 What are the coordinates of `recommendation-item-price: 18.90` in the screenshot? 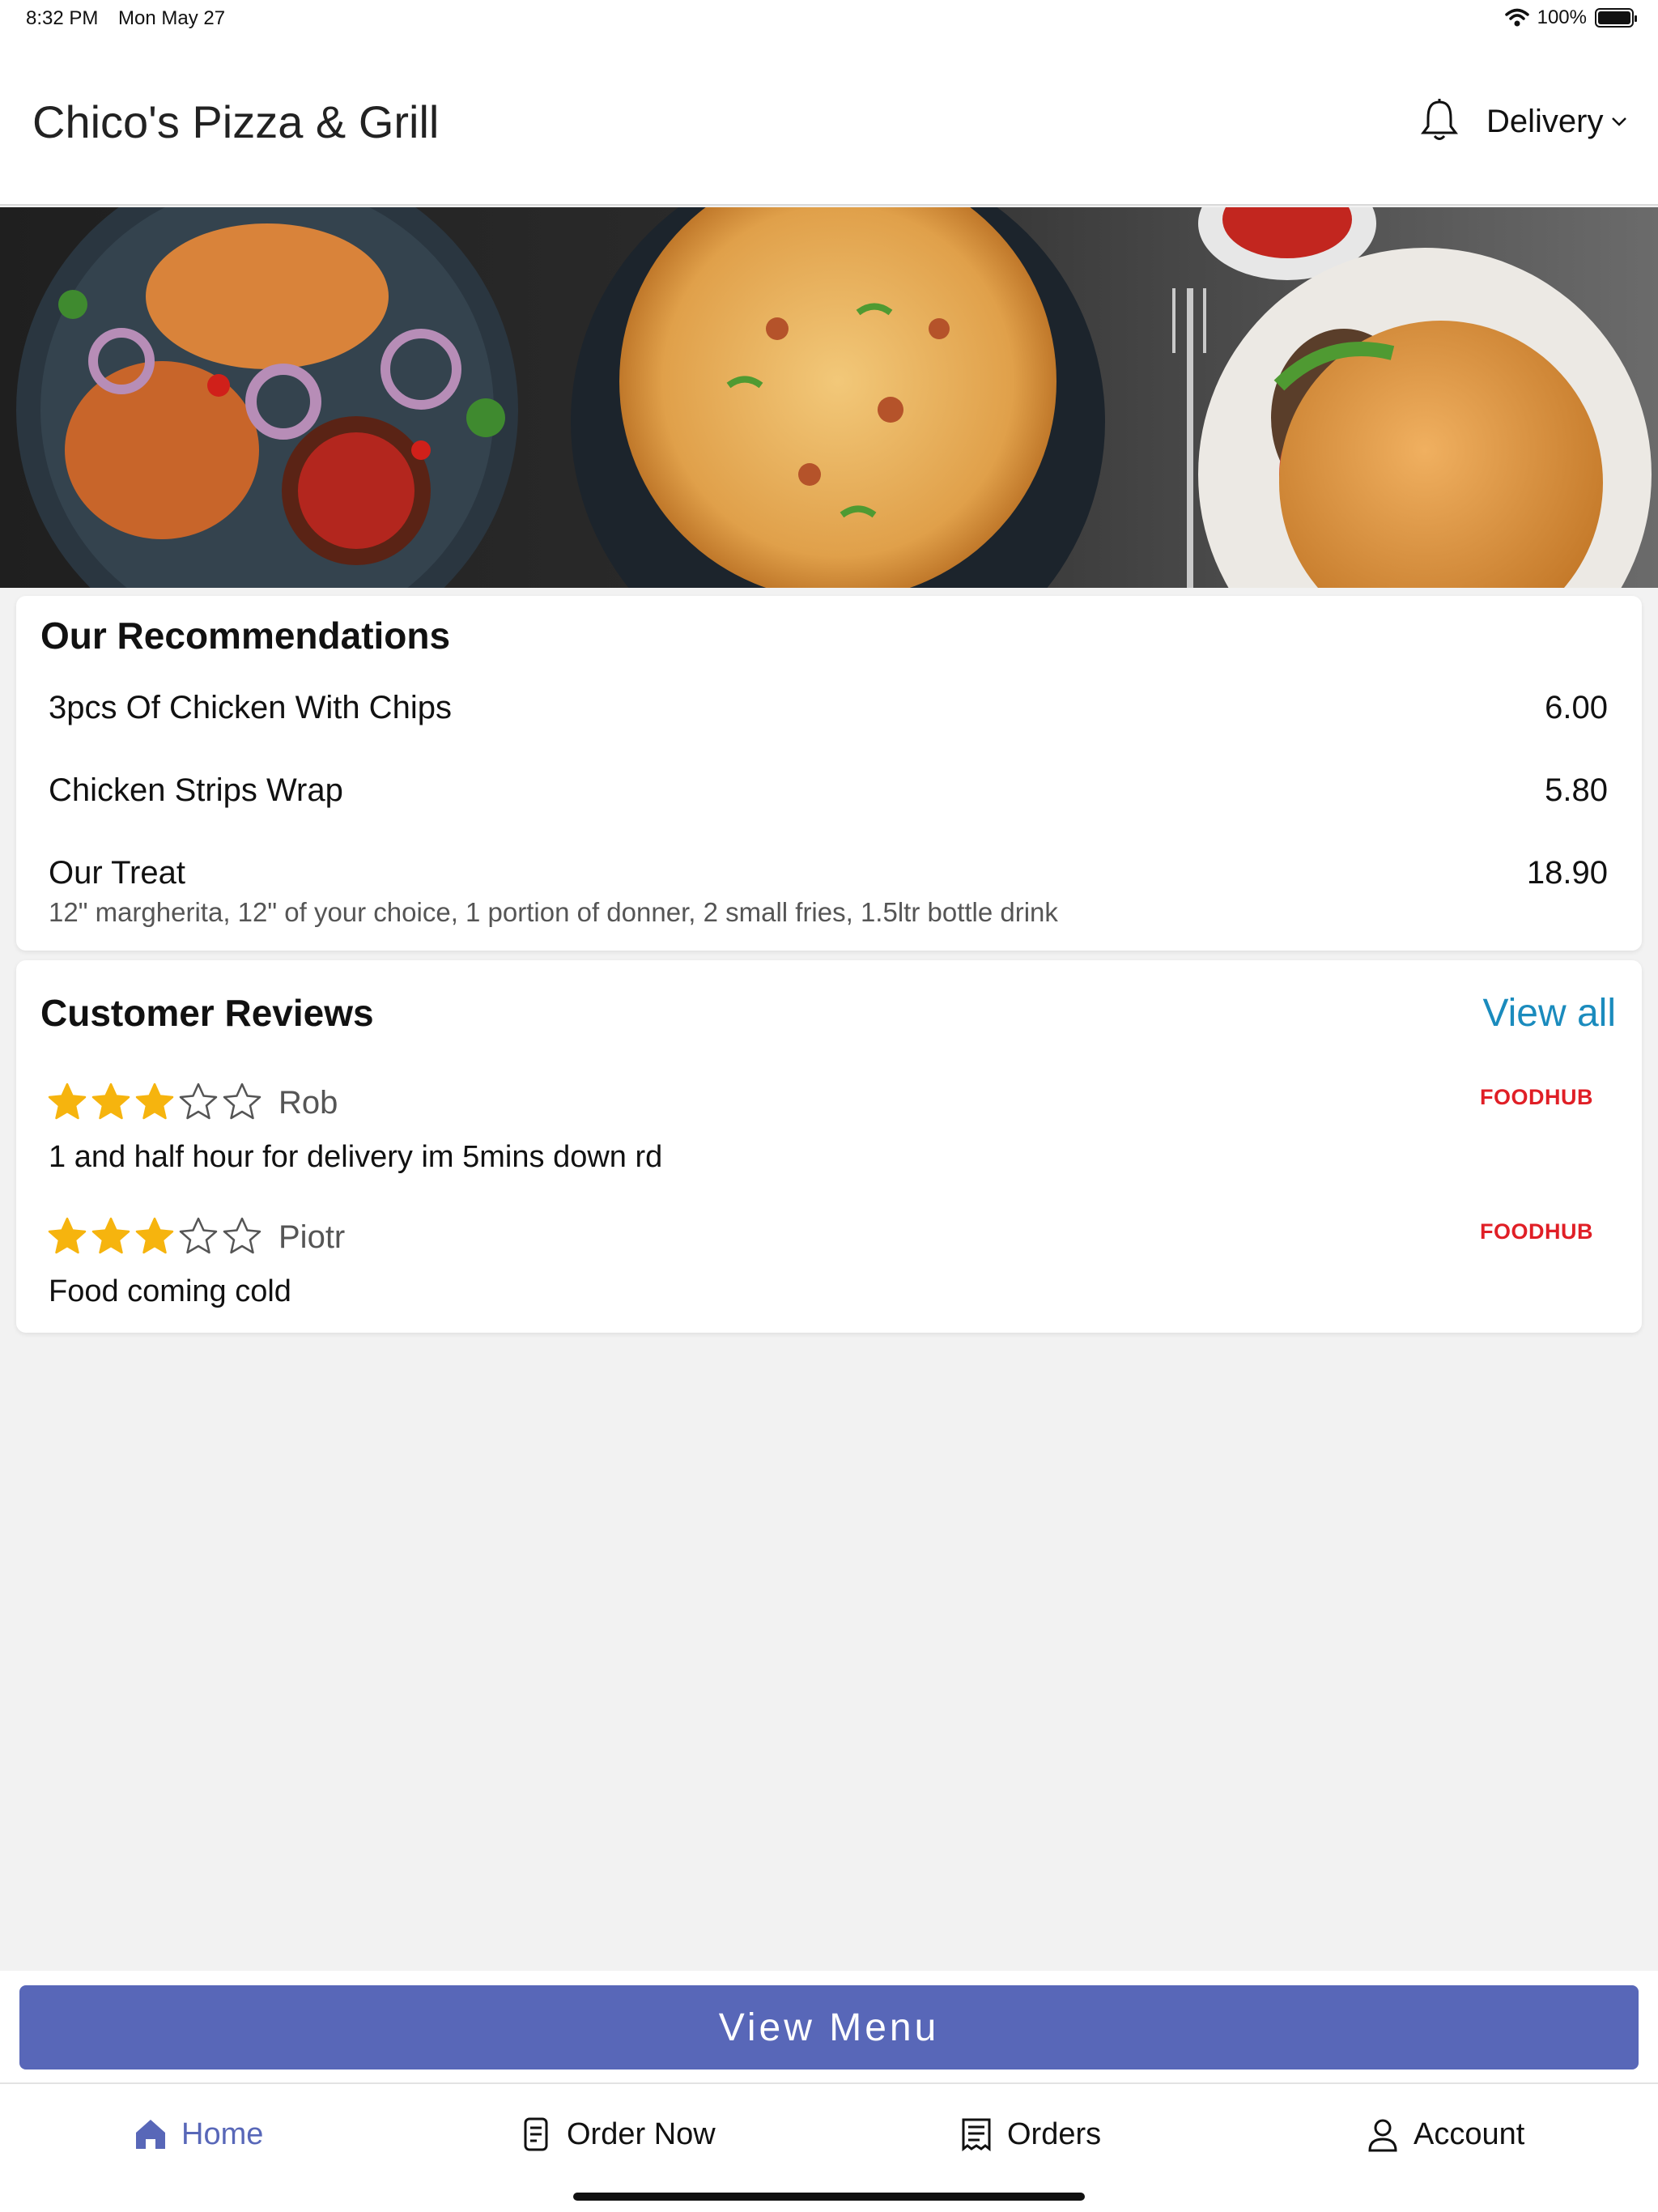 It's located at (1567, 873).